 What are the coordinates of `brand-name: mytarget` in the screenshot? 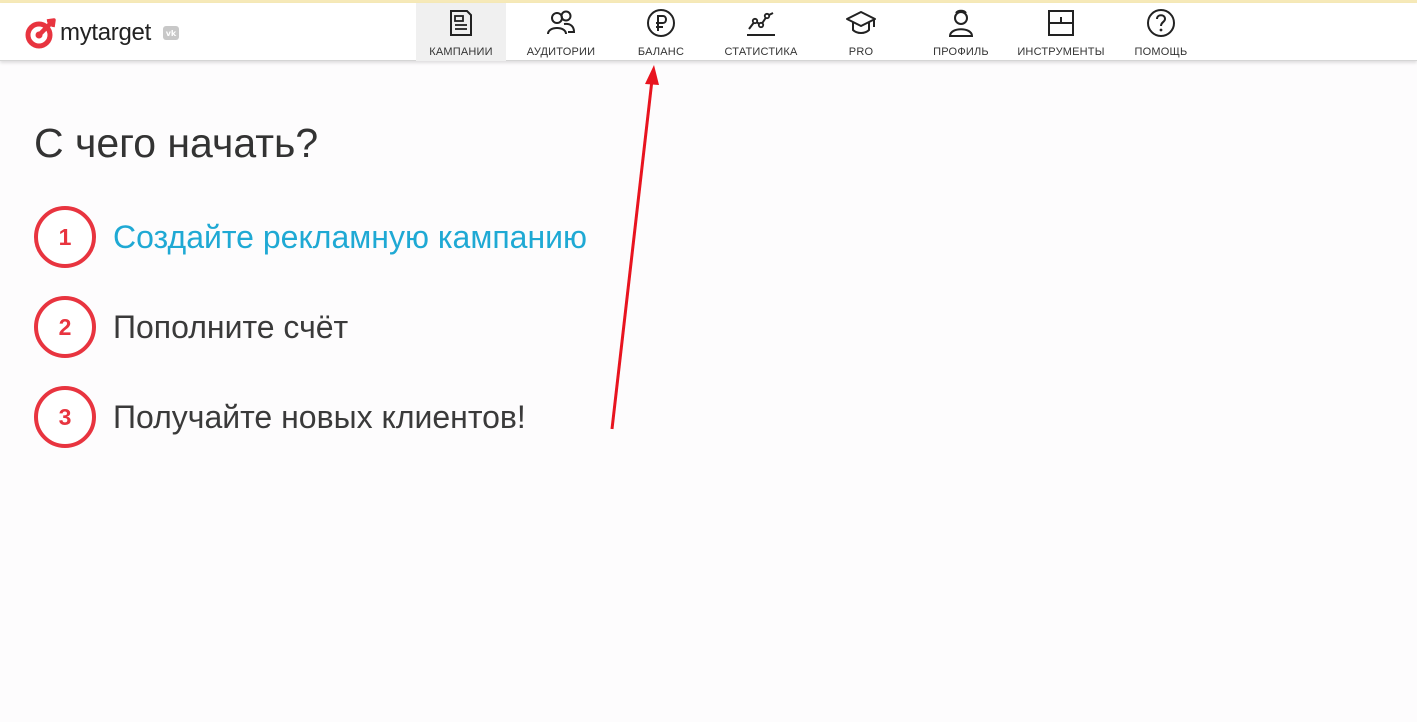 It's located at (105, 32).